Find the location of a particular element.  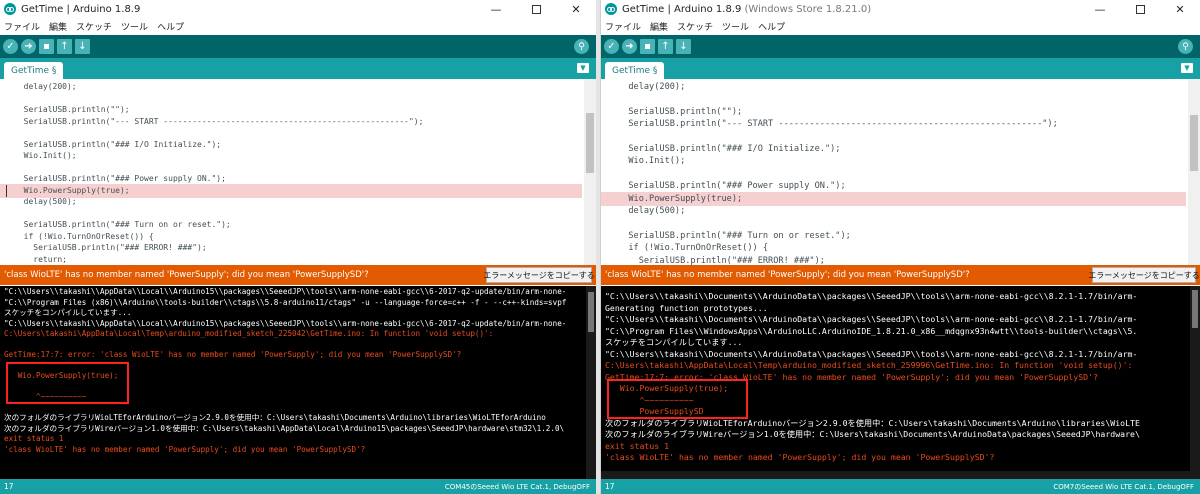

minimize-icon: — is located at coordinates (1100, 9).